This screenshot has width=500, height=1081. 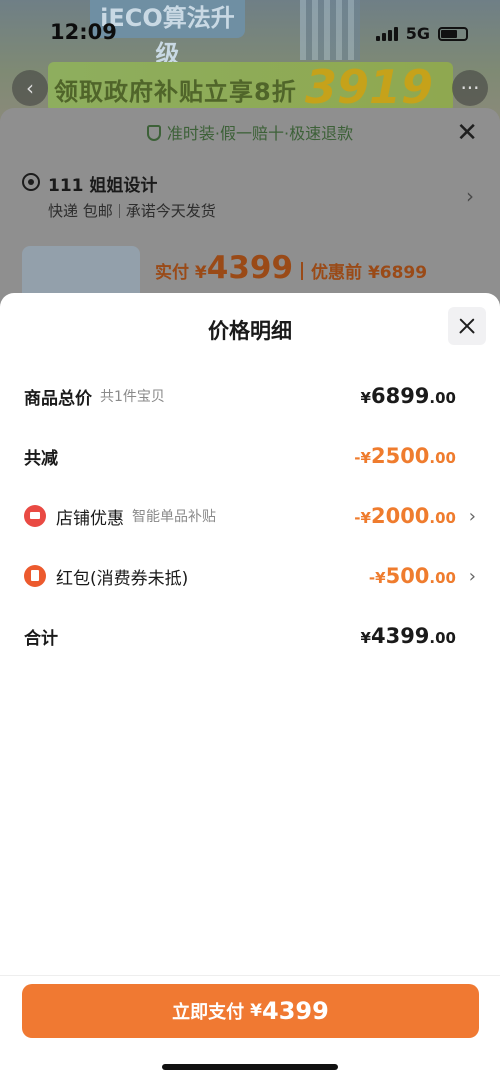 I want to click on before-discount-price: 优惠前 ¥6899, so click(x=369, y=273).